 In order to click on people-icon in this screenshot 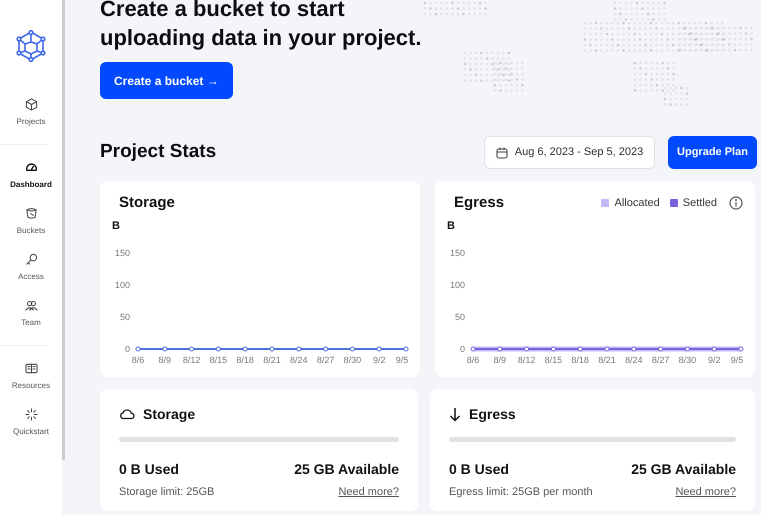, I will do `click(31, 305)`.